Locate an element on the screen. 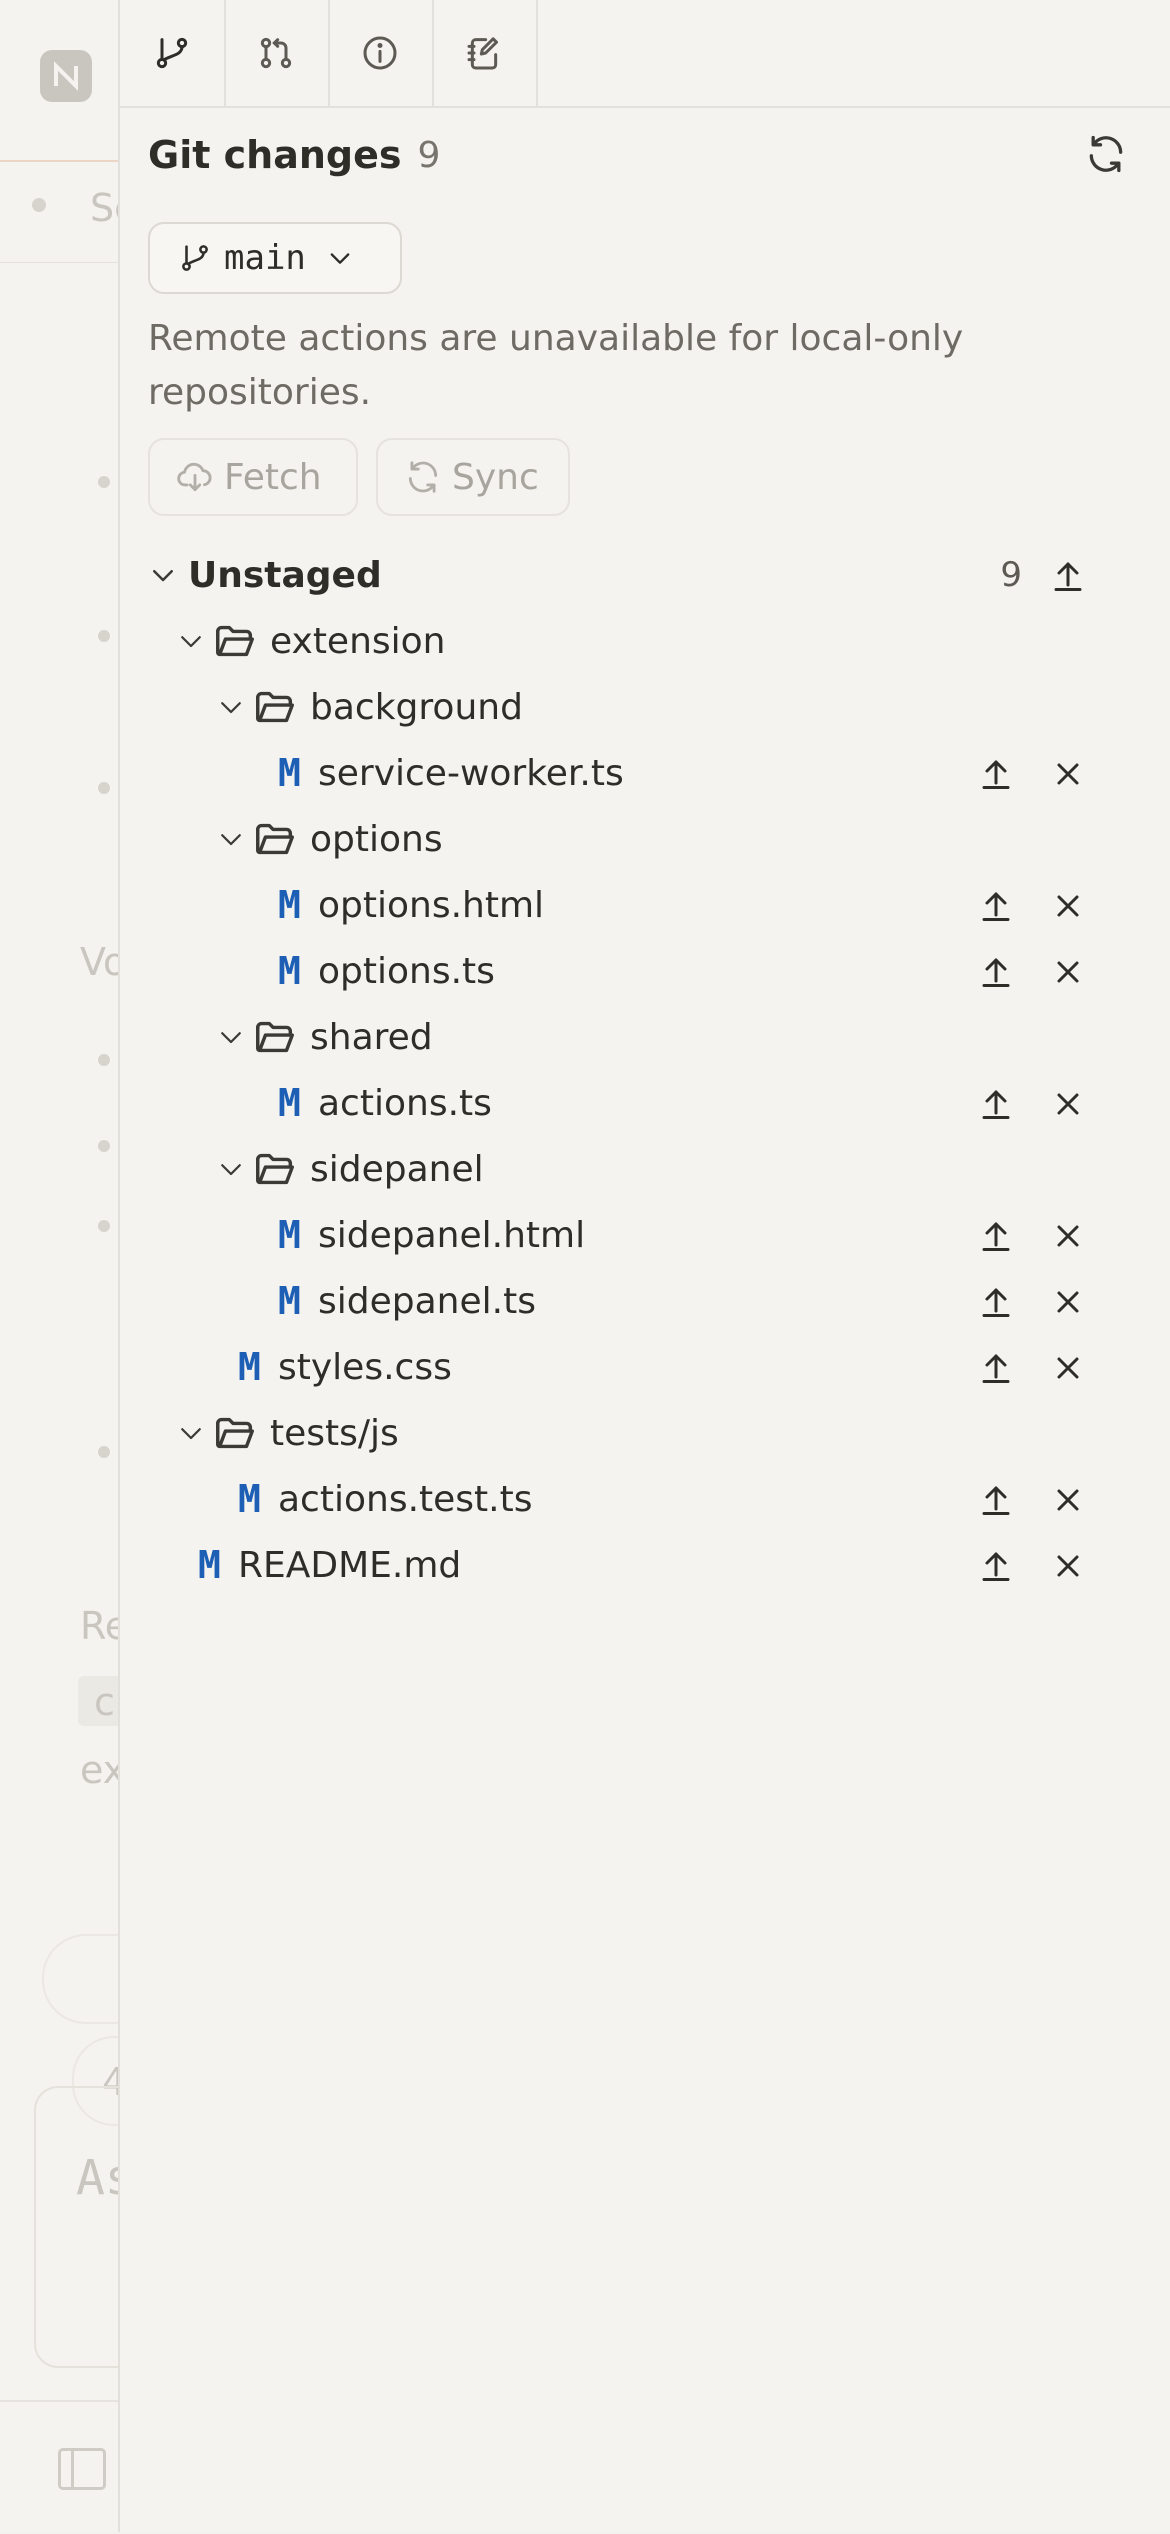 Image resolution: width=1170 pixels, height=2534 pixels. tab-pull-requests is located at coordinates (277, 53).